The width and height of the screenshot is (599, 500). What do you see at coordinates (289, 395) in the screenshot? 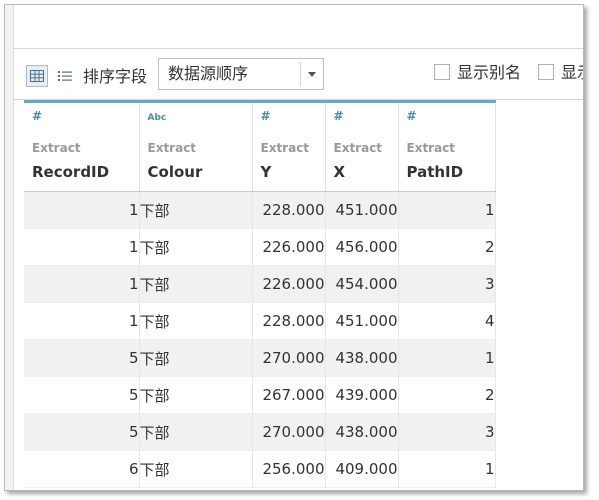
I see `y-cell: 267.000` at bounding box center [289, 395].